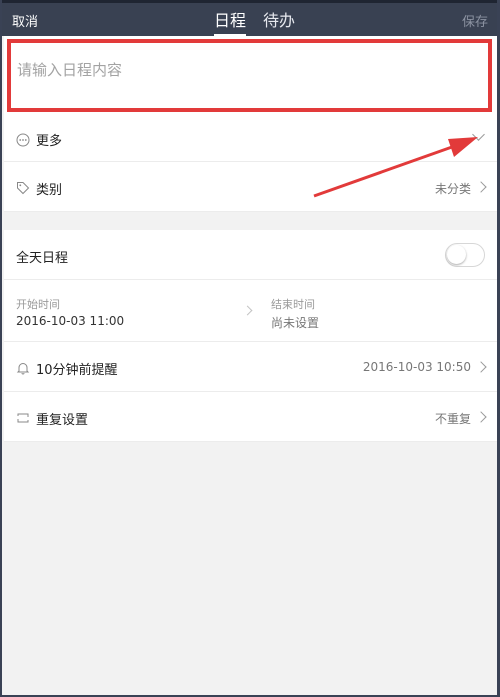  I want to click on annotation-arrow-head, so click(463, 147).